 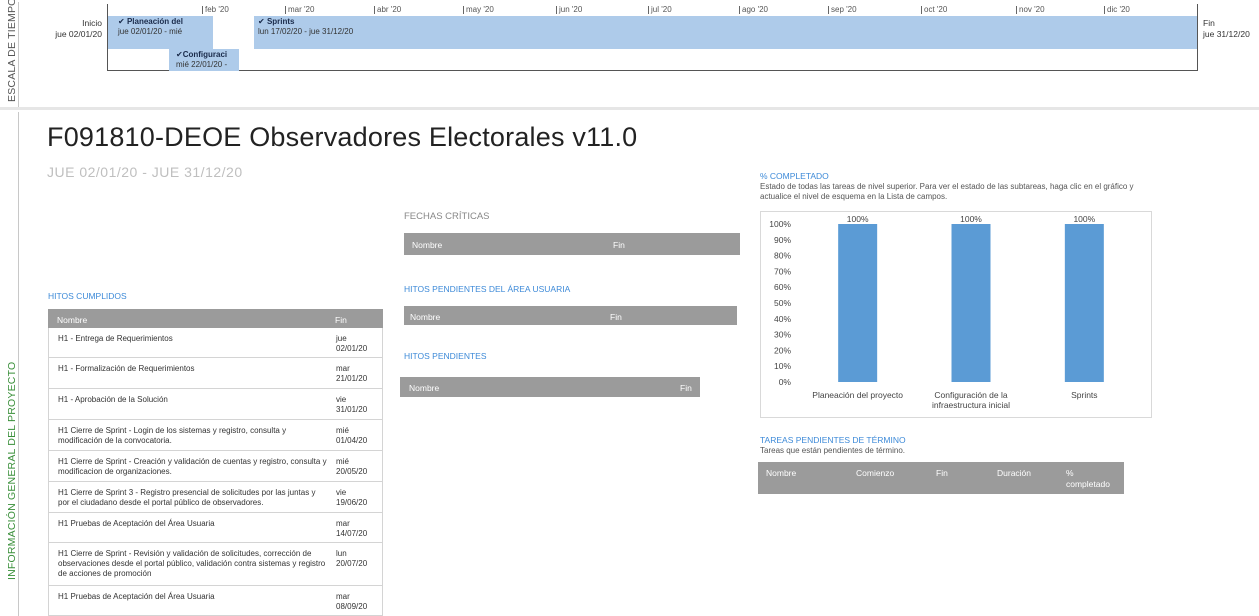 I want to click on col-fin: Fin, so click(x=942, y=473).